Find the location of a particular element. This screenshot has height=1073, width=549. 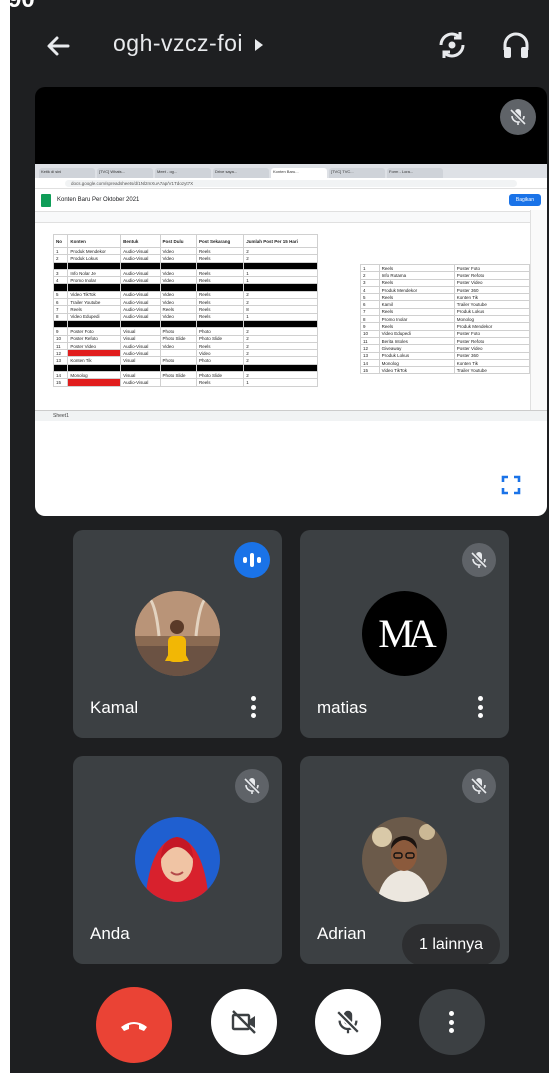

table-cell: Info Rutama is located at coordinates (416, 275).